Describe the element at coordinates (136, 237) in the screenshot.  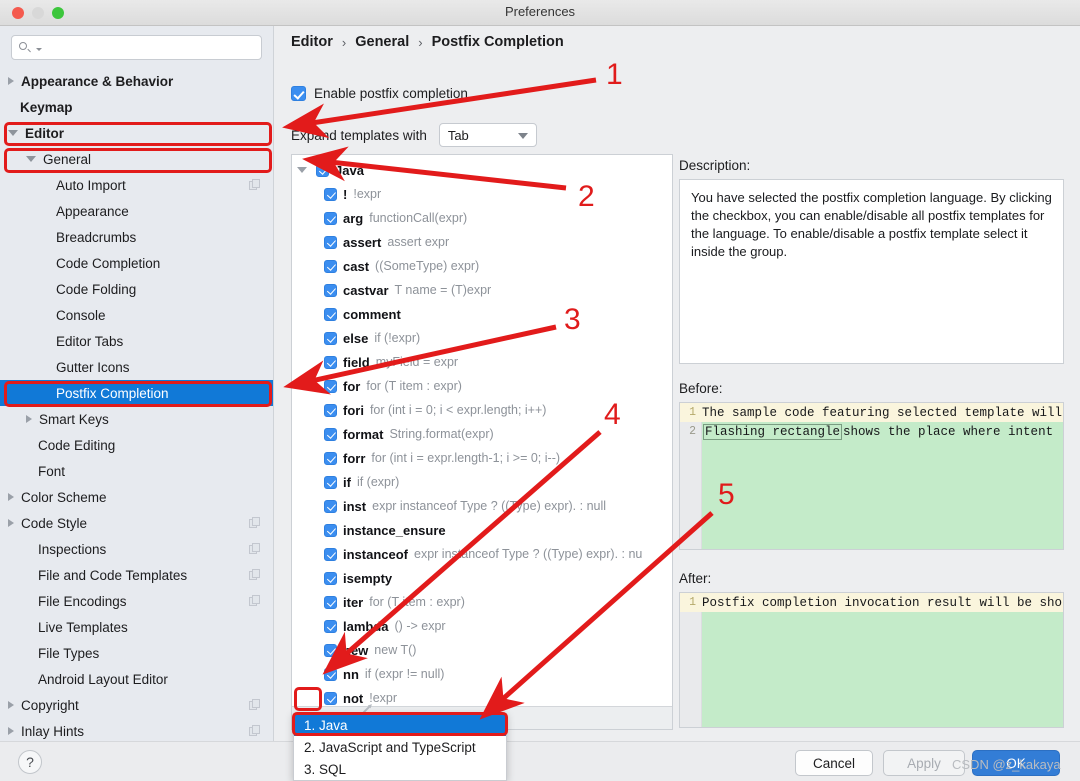
I see `sidebar-item-breadcrumbs: Breadcrumbs` at that location.